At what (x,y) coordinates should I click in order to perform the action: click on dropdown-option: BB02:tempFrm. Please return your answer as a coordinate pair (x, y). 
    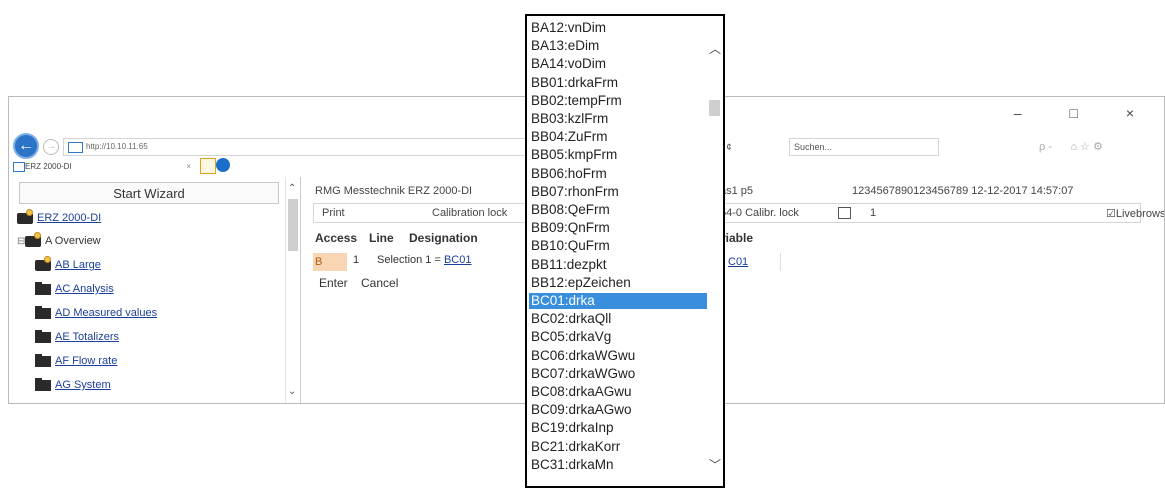
    Looking at the image, I should click on (618, 101).